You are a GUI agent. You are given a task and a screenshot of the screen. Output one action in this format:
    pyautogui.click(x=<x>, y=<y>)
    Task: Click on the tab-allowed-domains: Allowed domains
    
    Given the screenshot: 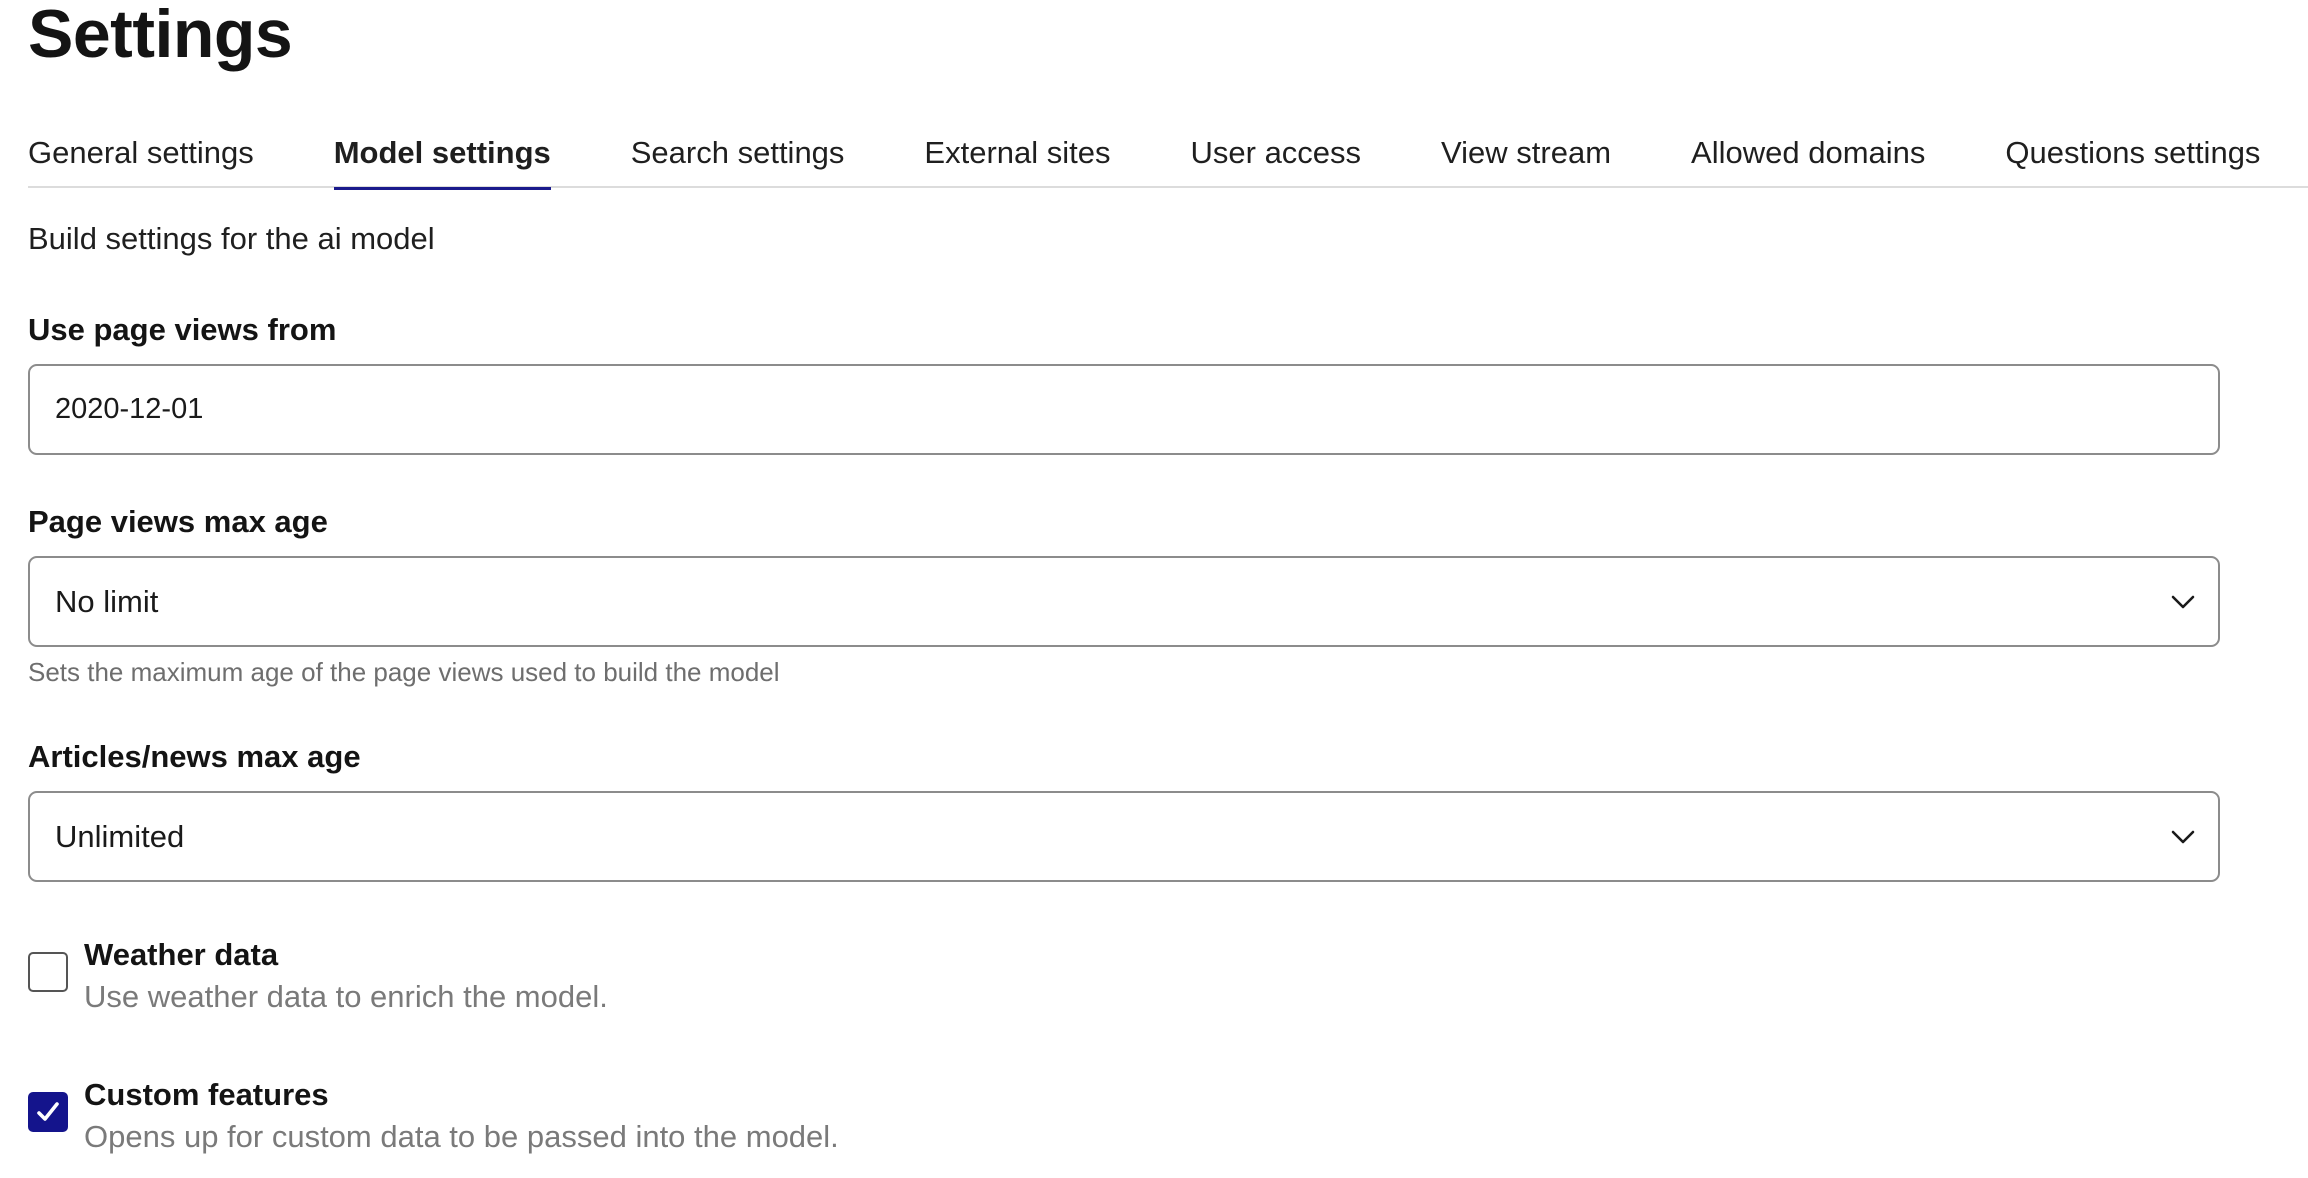 What is the action you would take?
    pyautogui.click(x=1808, y=161)
    